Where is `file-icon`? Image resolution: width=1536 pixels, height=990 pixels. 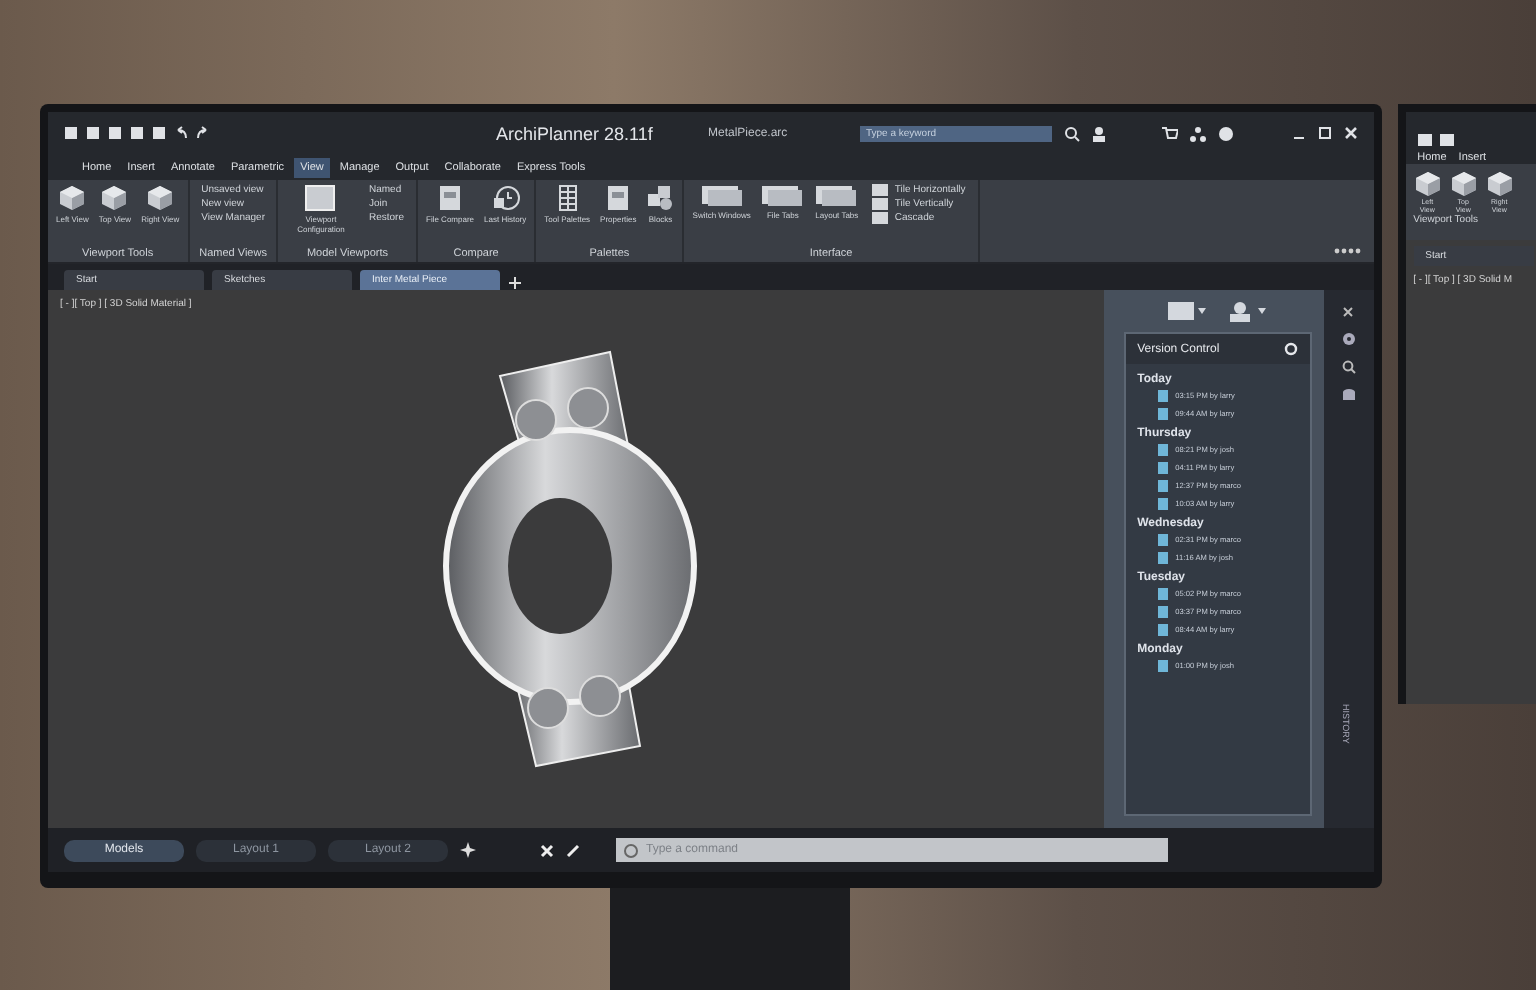 file-icon is located at coordinates (1162, 666).